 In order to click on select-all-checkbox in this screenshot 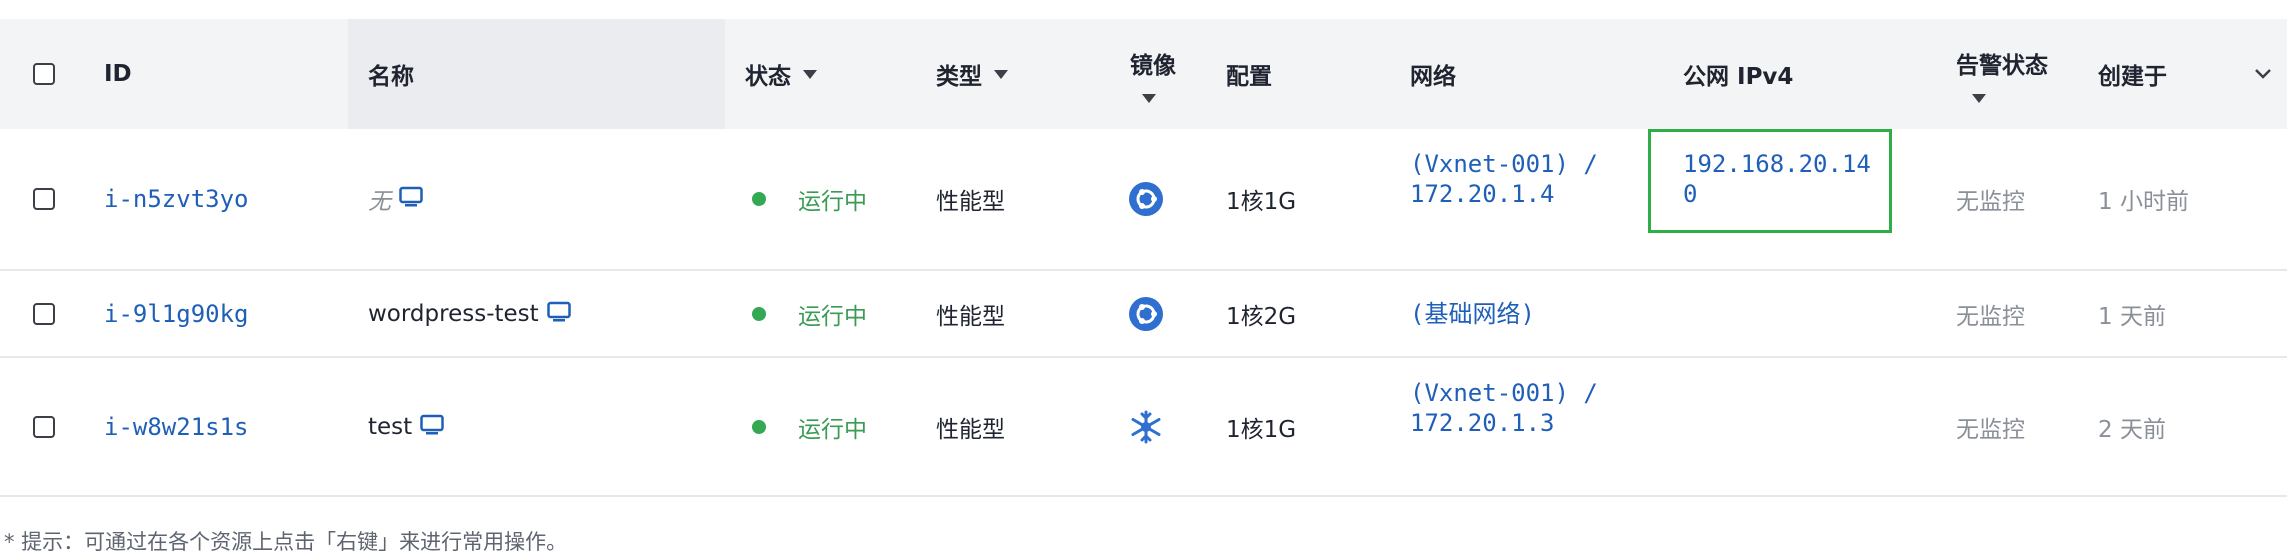, I will do `click(44, 74)`.